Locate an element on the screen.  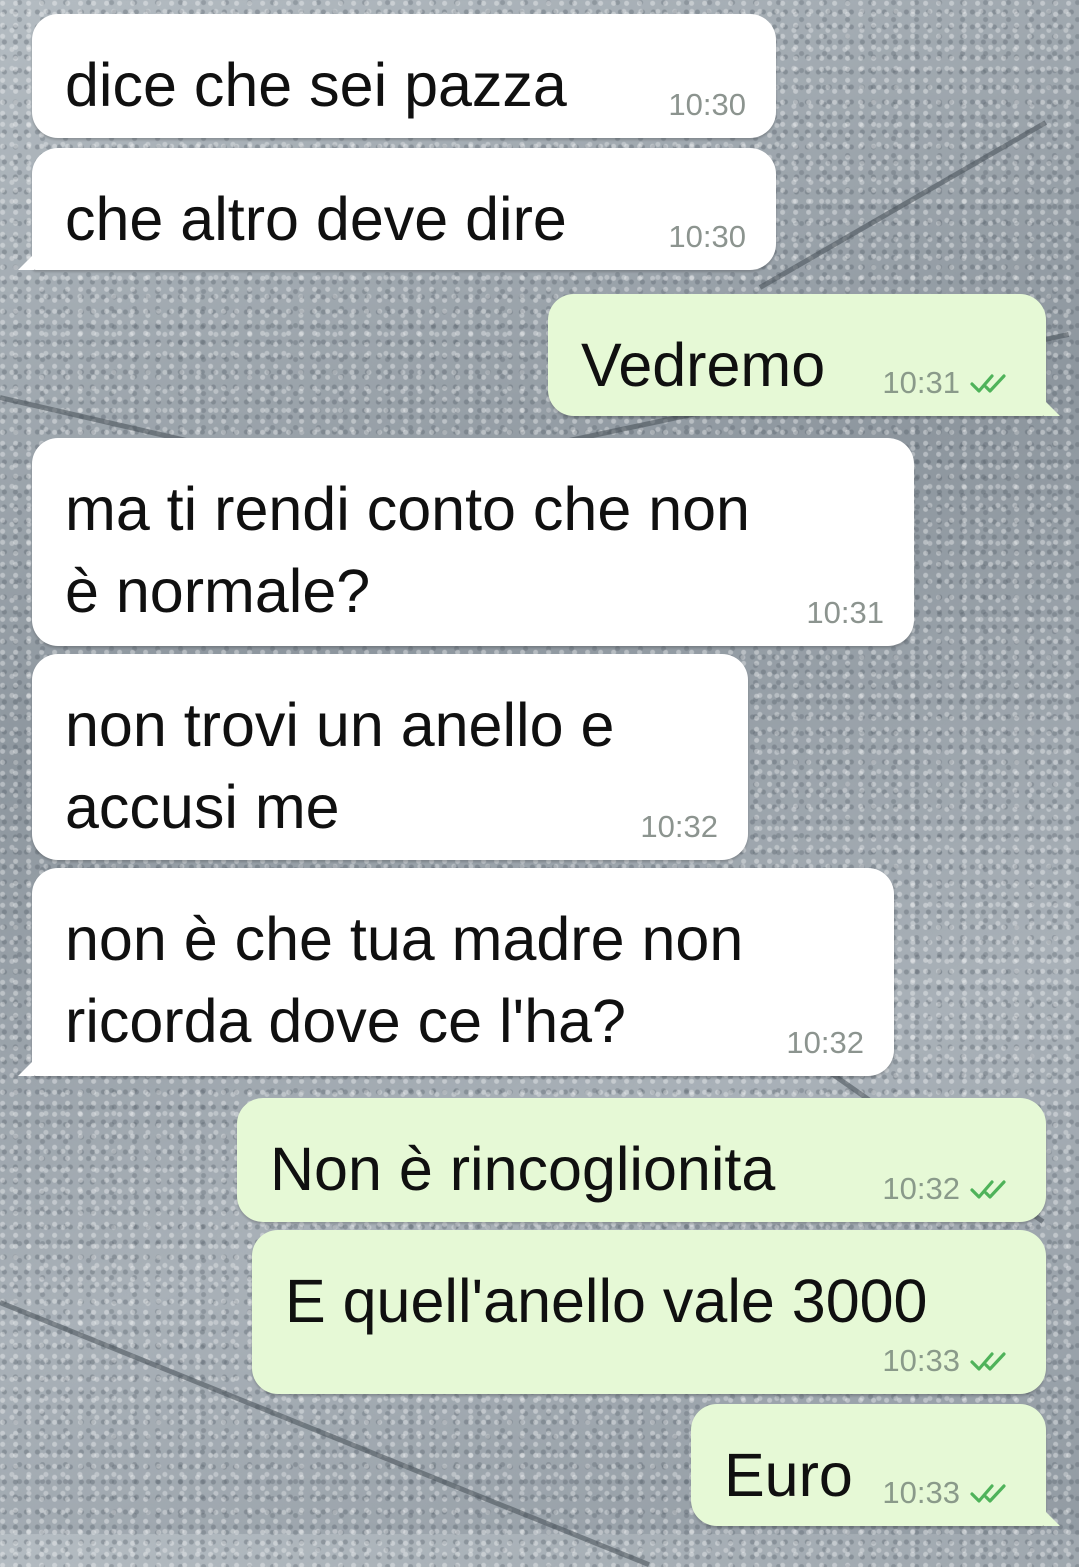
message-bubble-incoming: non trovi un anello e accusi me 10:32 is located at coordinates (390, 757).